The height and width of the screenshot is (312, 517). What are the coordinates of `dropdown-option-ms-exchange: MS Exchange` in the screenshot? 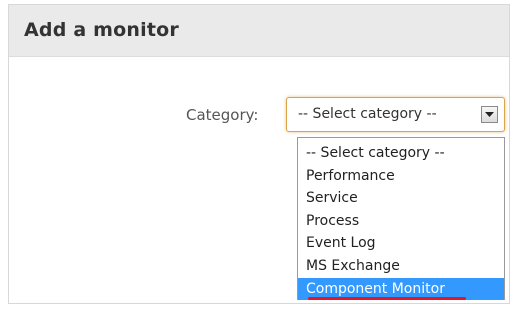 It's located at (401, 266).